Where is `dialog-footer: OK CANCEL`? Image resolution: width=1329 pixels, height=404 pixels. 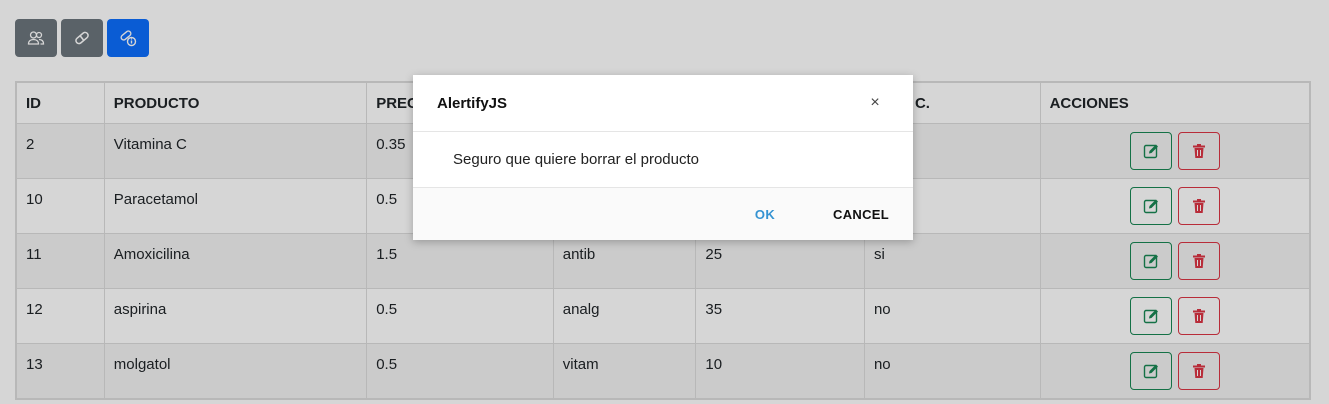
dialog-footer: OK CANCEL is located at coordinates (663, 214).